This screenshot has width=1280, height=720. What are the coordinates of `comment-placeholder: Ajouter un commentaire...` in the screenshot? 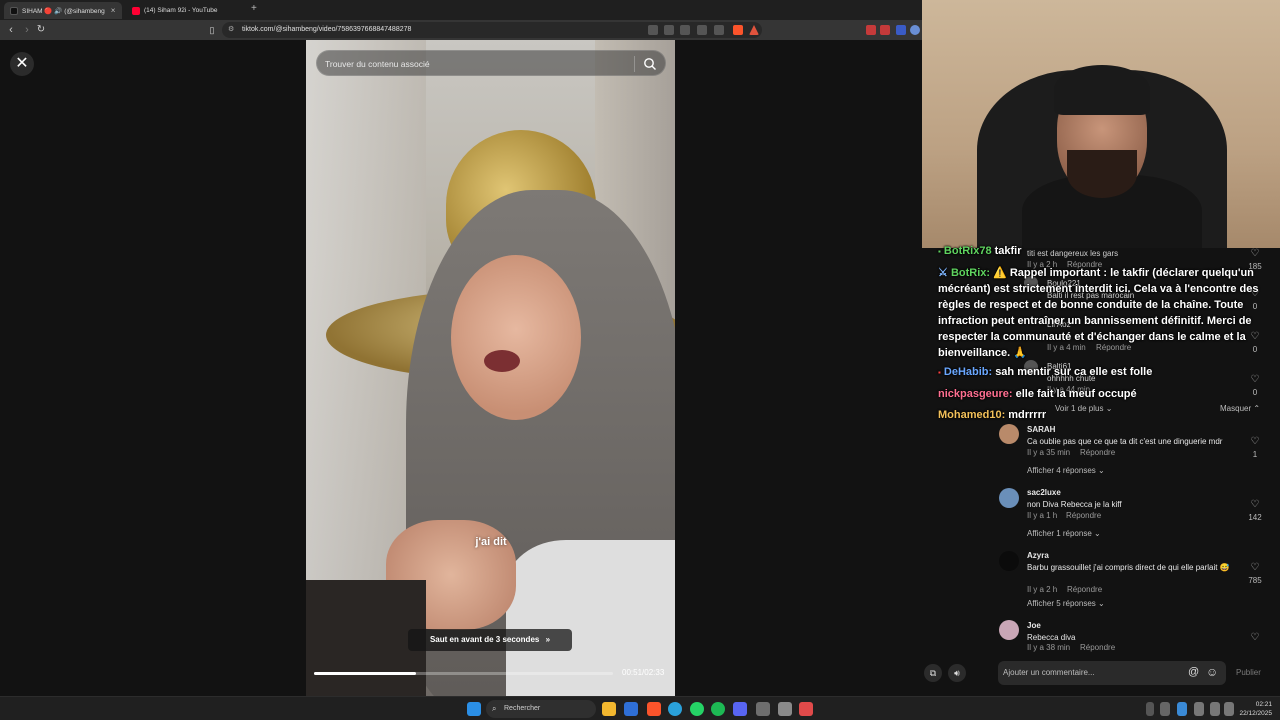 It's located at (1049, 672).